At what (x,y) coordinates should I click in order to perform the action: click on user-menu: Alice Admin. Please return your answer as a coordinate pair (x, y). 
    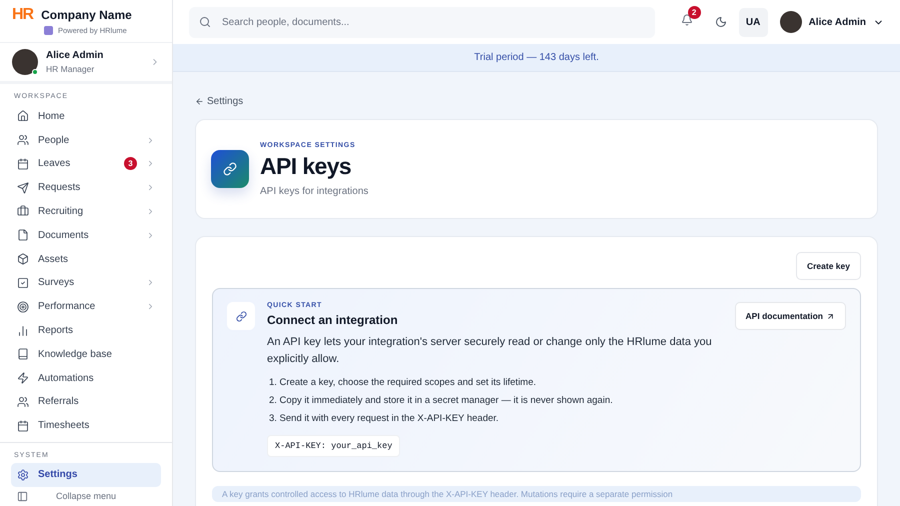
    Looking at the image, I should click on (832, 22).